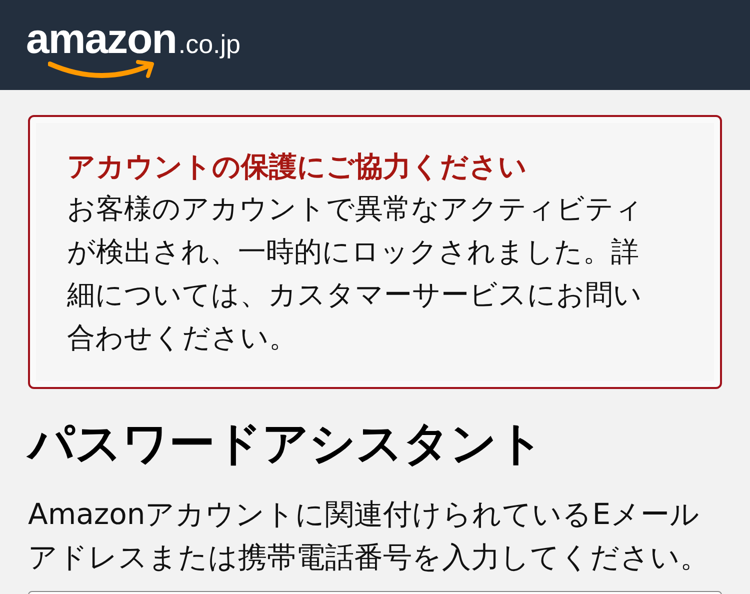 This screenshot has width=750, height=594. What do you see at coordinates (209, 44) in the screenshot?
I see `logo-domain: .co.jp` at bounding box center [209, 44].